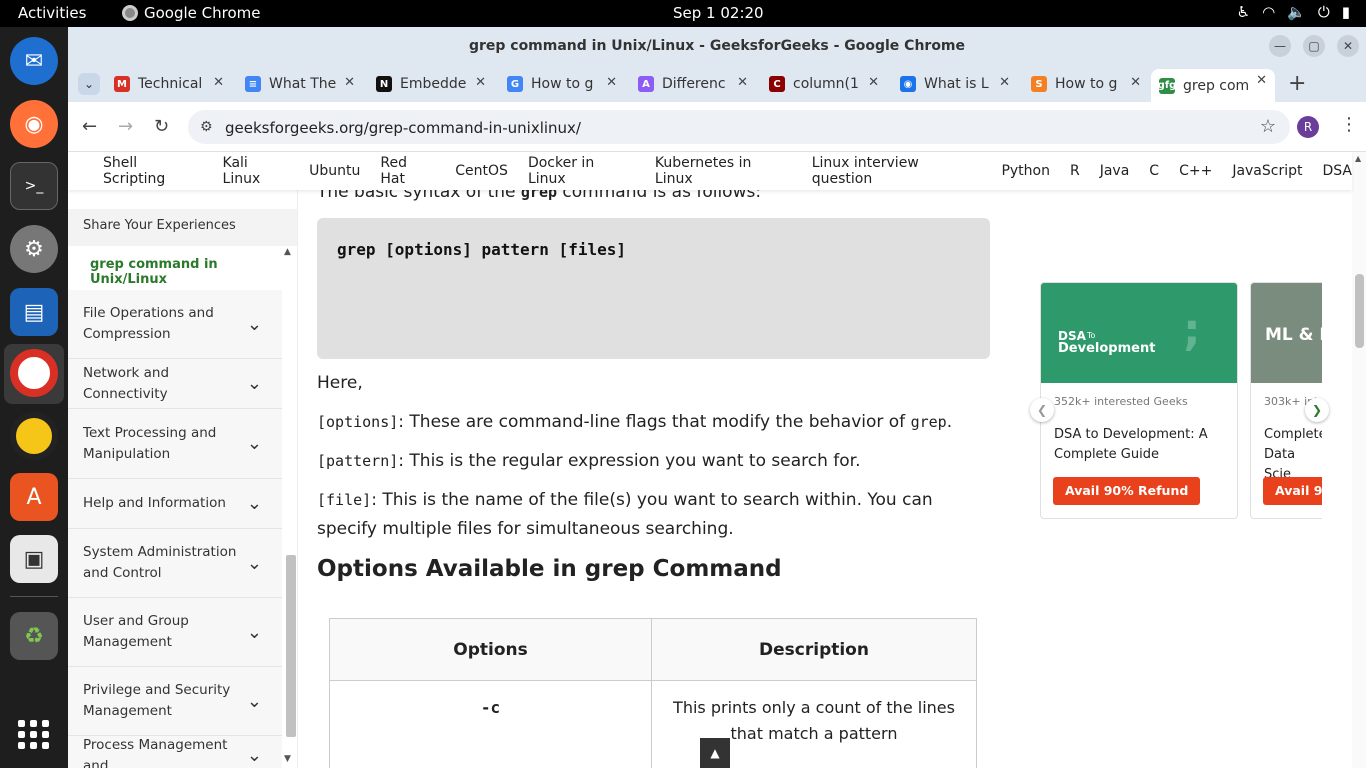 The image size is (1366, 768). Describe the element at coordinates (1195, 171) in the screenshot. I see `nav-link: C++` at that location.